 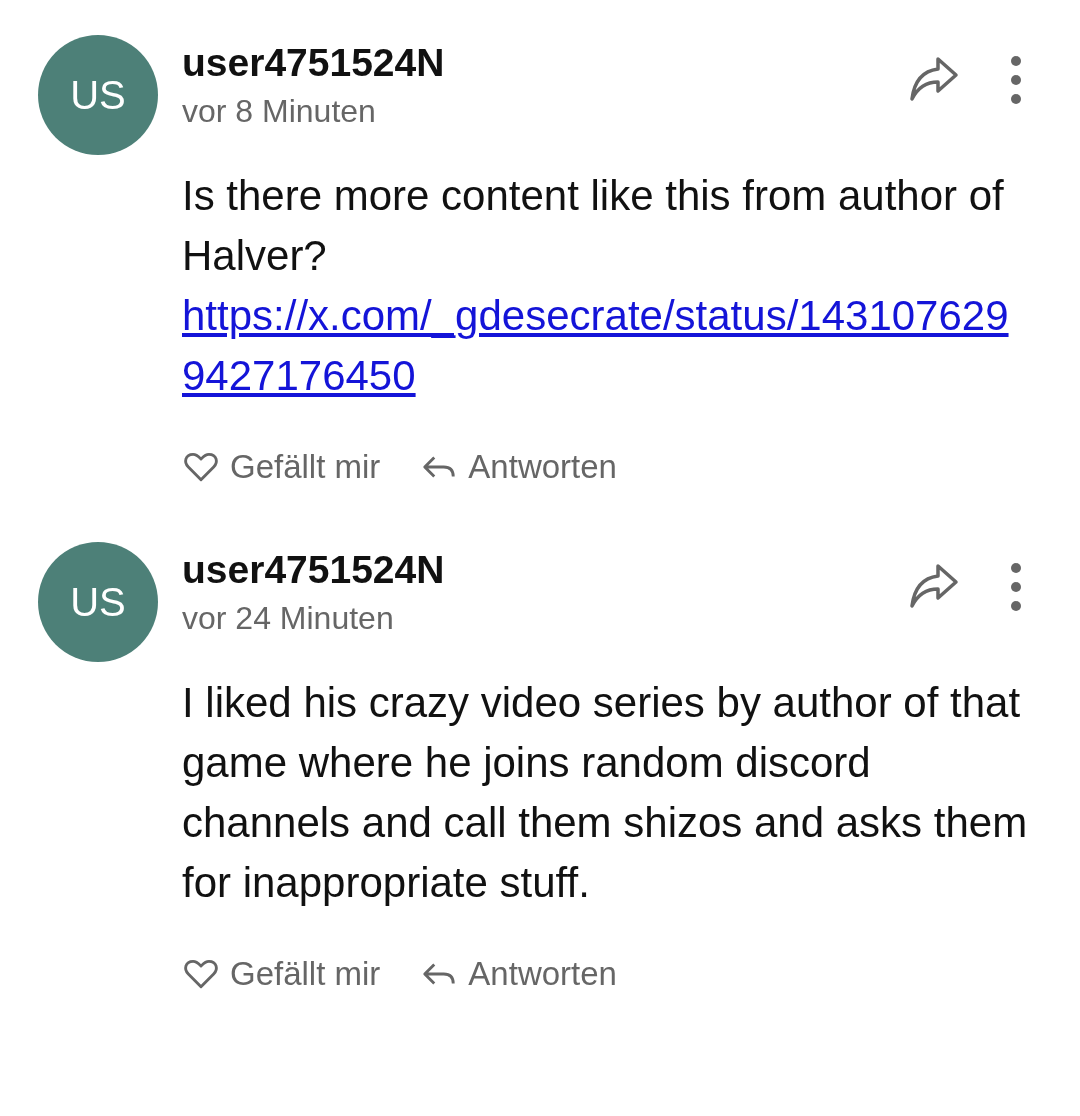 What do you see at coordinates (593, 226) in the screenshot?
I see `comment-text: Is there more content like this from author of Halver?` at bounding box center [593, 226].